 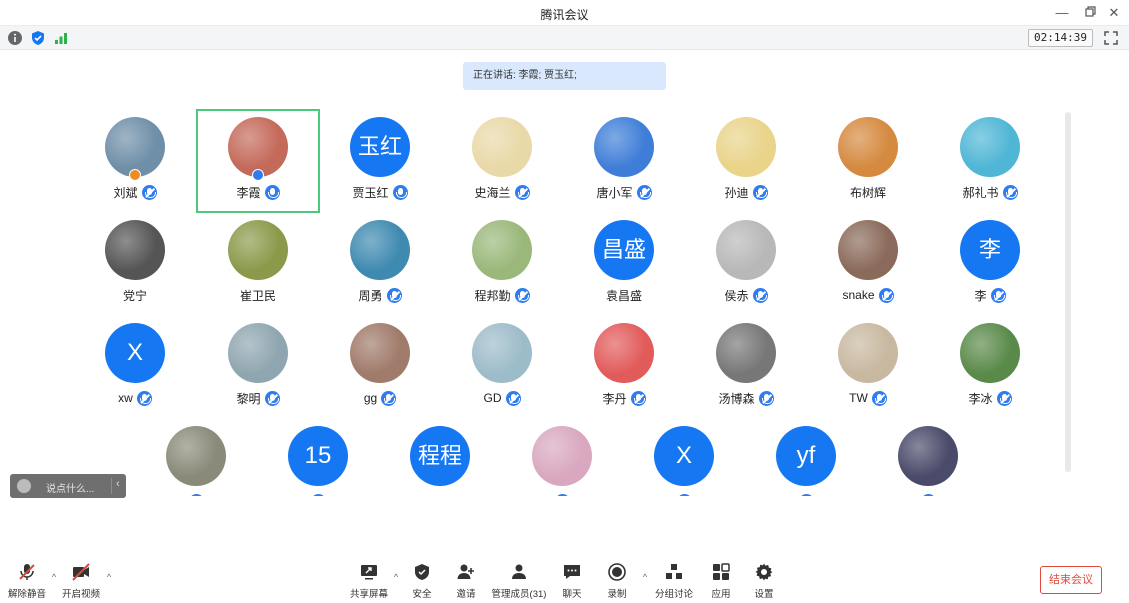 I want to click on fullscreen-icon, so click(x=1111, y=38).